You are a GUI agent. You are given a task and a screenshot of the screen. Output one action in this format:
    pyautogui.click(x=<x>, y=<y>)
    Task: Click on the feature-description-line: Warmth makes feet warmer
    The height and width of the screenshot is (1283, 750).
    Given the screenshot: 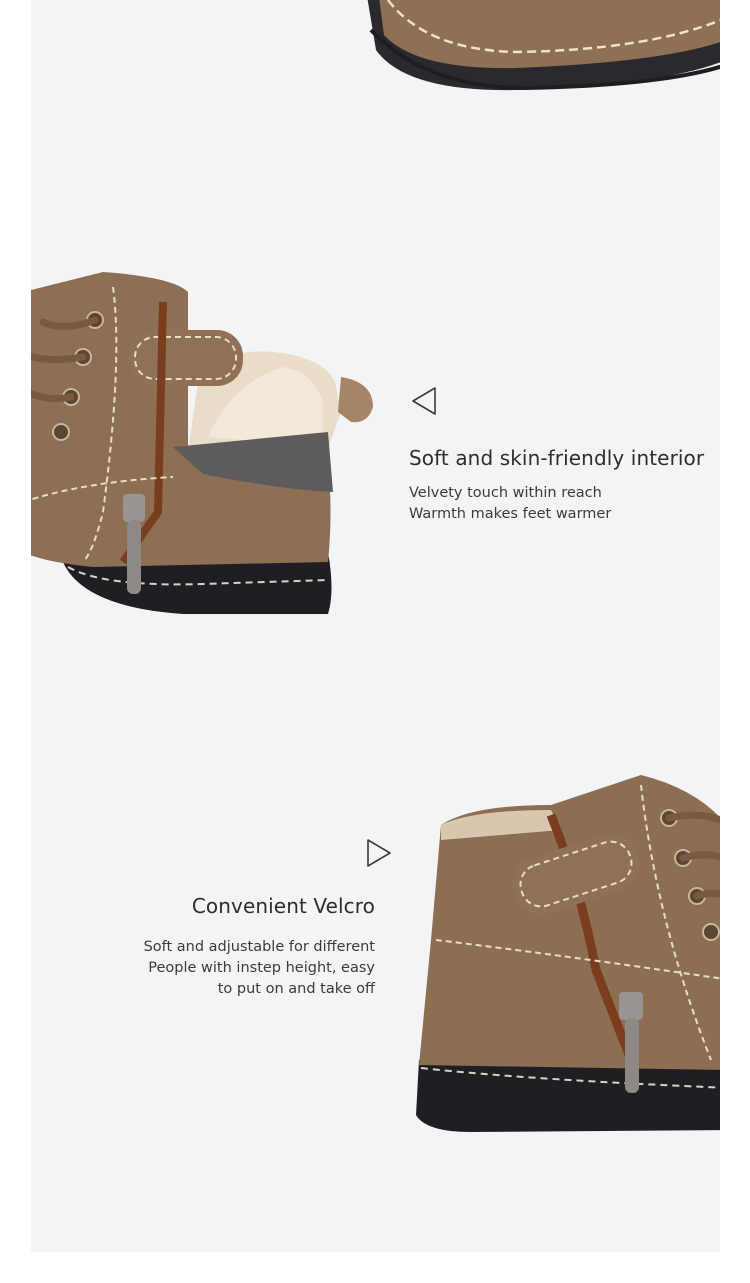 What is the action you would take?
    pyautogui.click(x=510, y=514)
    